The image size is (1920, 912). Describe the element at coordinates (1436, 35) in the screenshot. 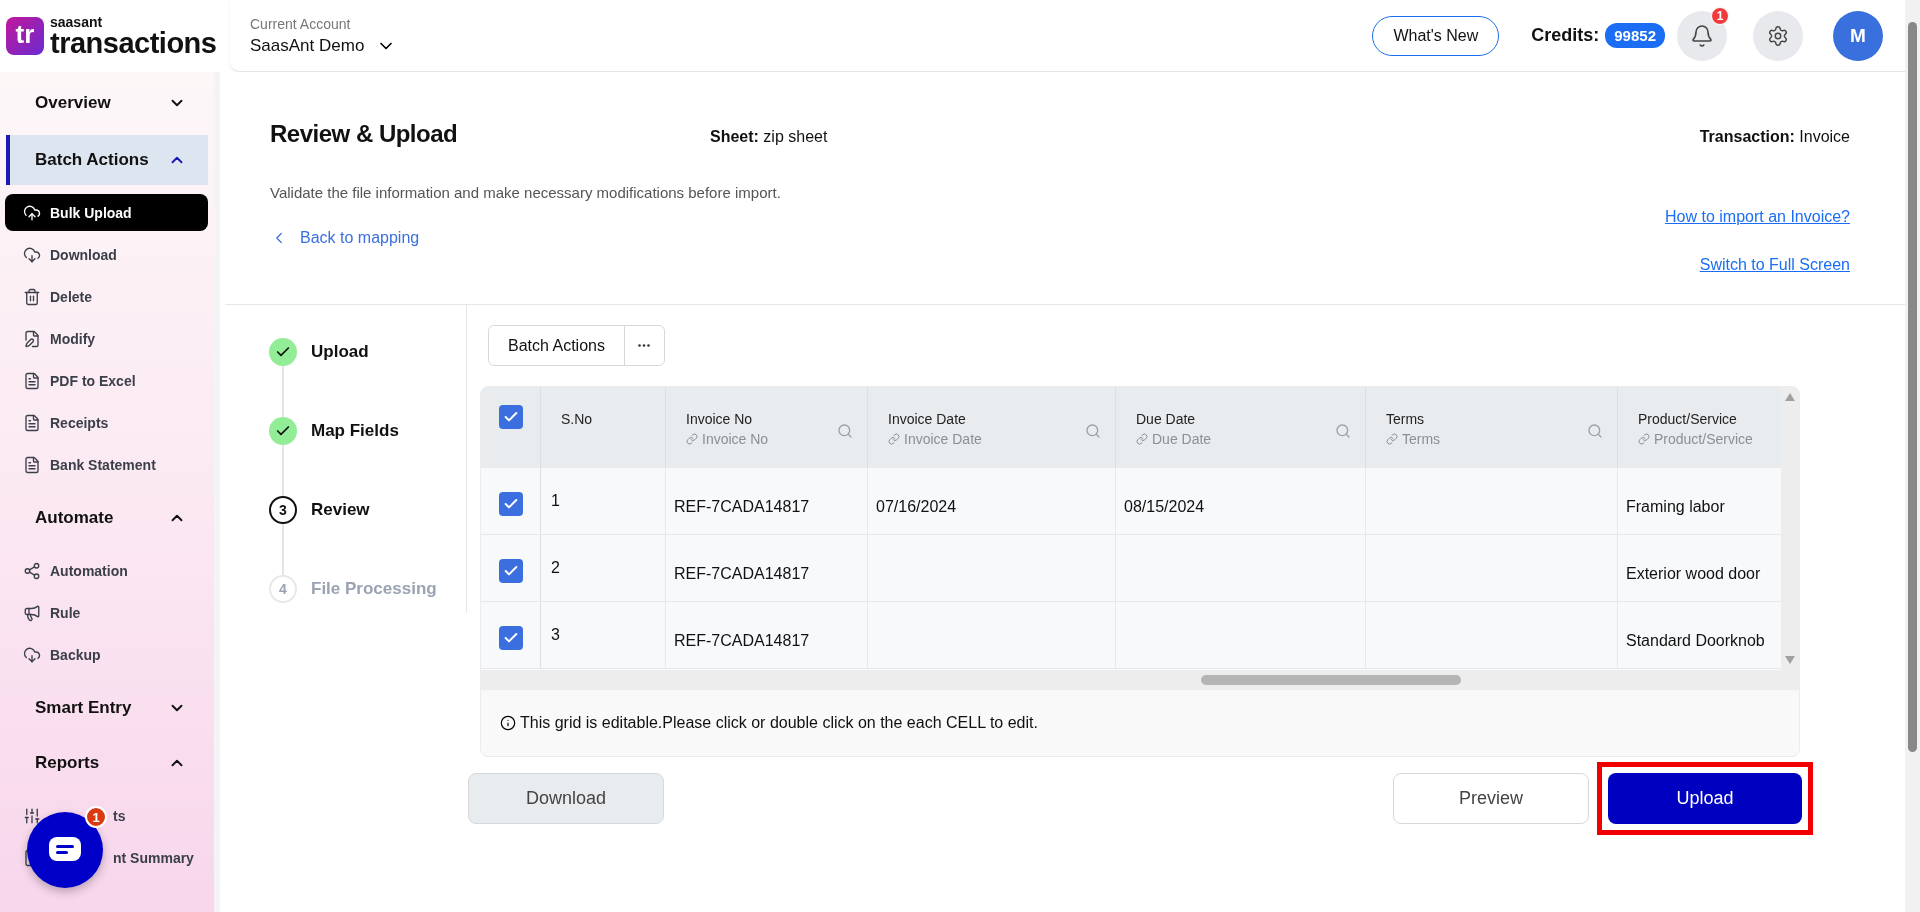

I see `whats-new-button: What's New` at that location.